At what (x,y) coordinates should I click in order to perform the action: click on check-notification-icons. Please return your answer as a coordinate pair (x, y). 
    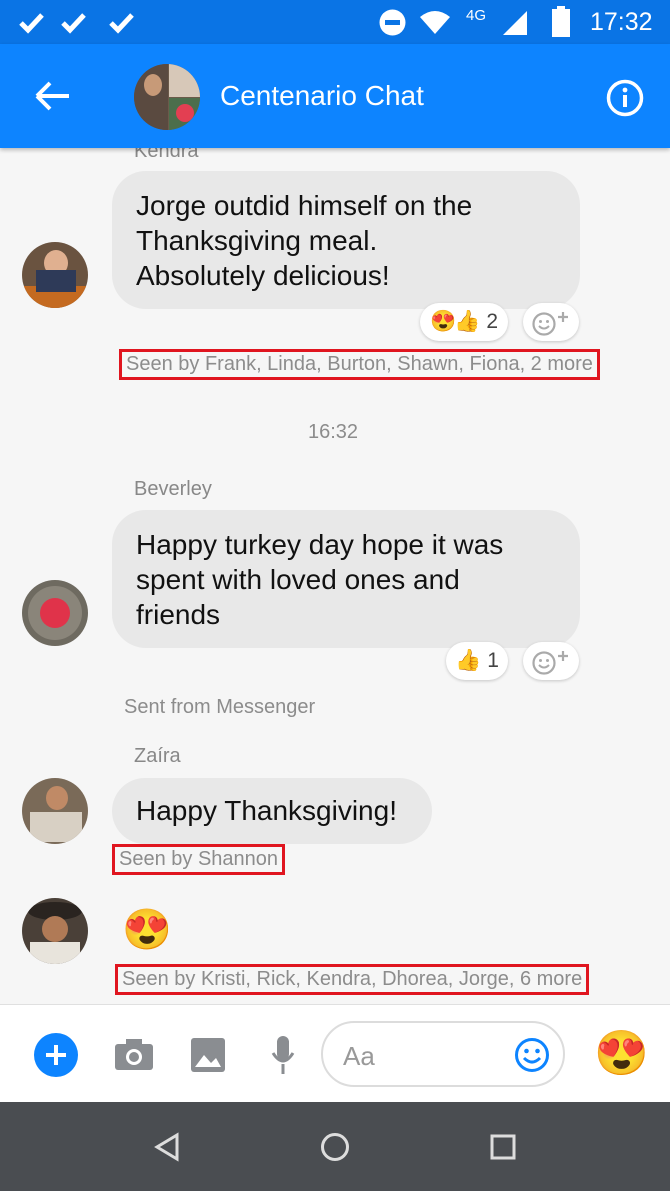
    Looking at the image, I should click on (76, 23).